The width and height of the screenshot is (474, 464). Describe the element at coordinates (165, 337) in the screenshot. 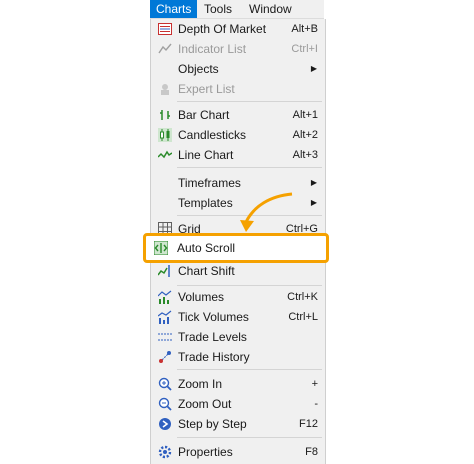

I see `trade-levels-icon` at that location.